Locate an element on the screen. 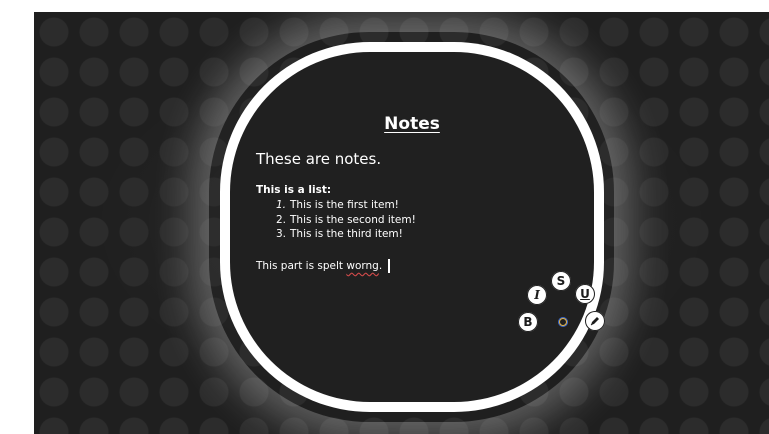 This screenshot has width=769, height=434. format-wheel: B I S U is located at coordinates (542, 301).